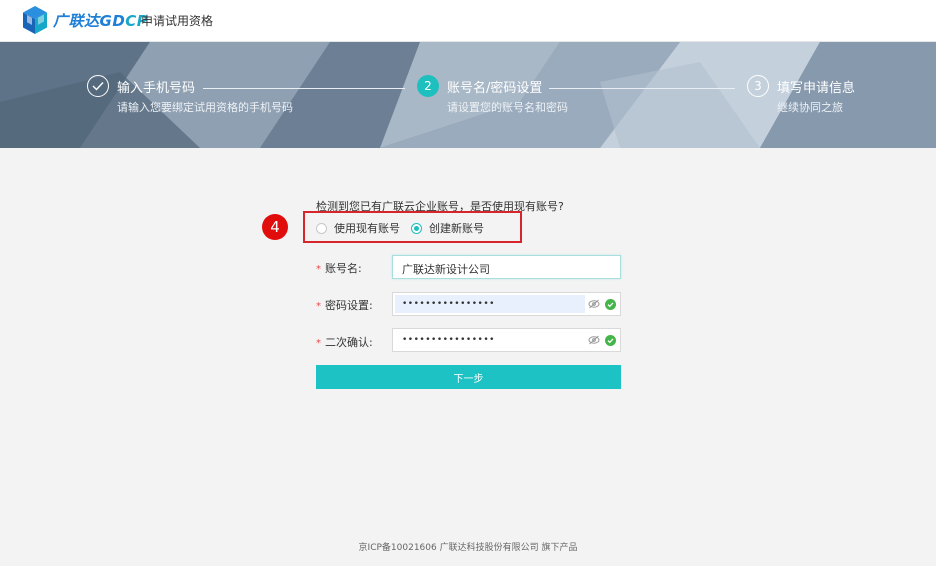  I want to click on radio-label: 创建新账号, so click(456, 228).